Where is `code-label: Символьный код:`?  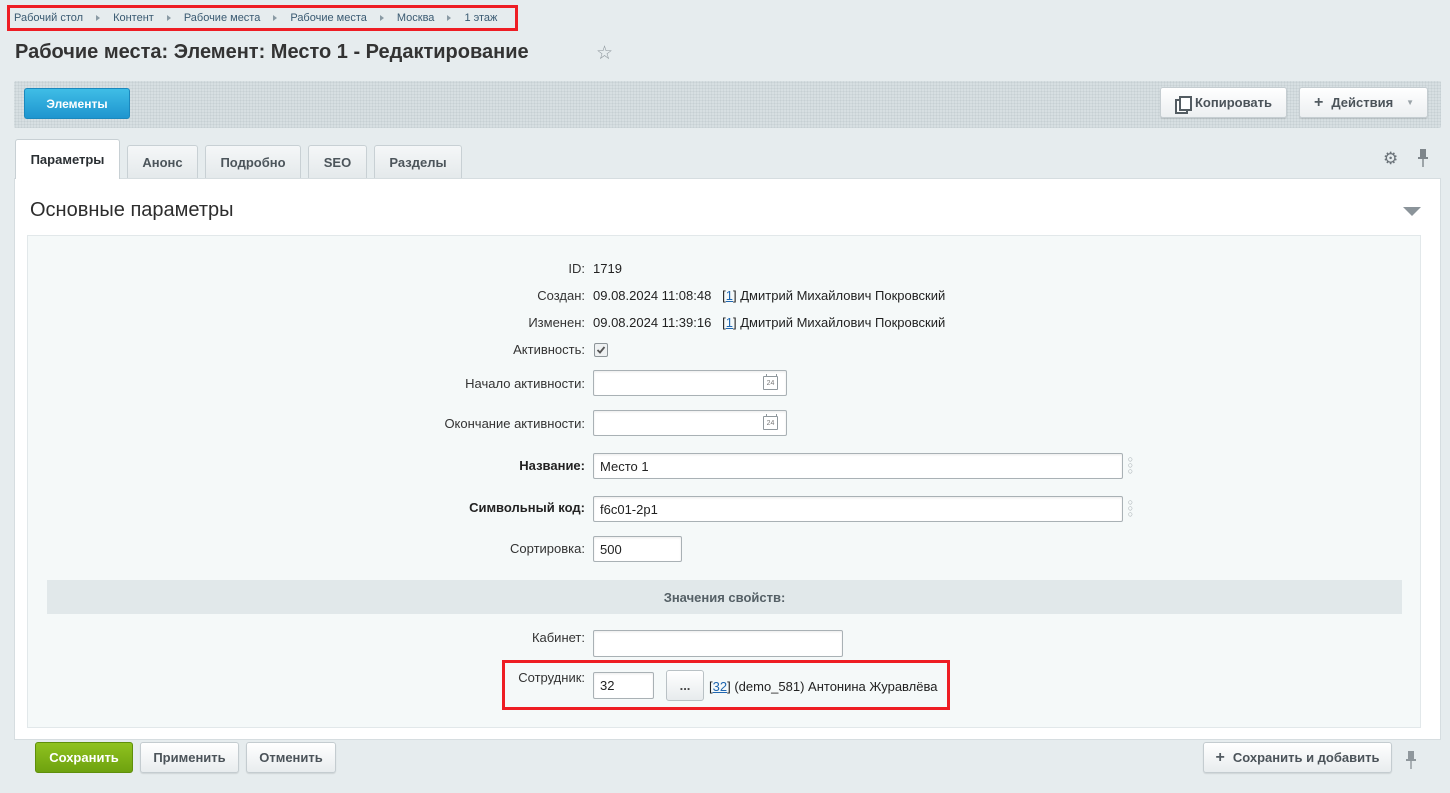 code-label: Символьный код: is located at coordinates (527, 507).